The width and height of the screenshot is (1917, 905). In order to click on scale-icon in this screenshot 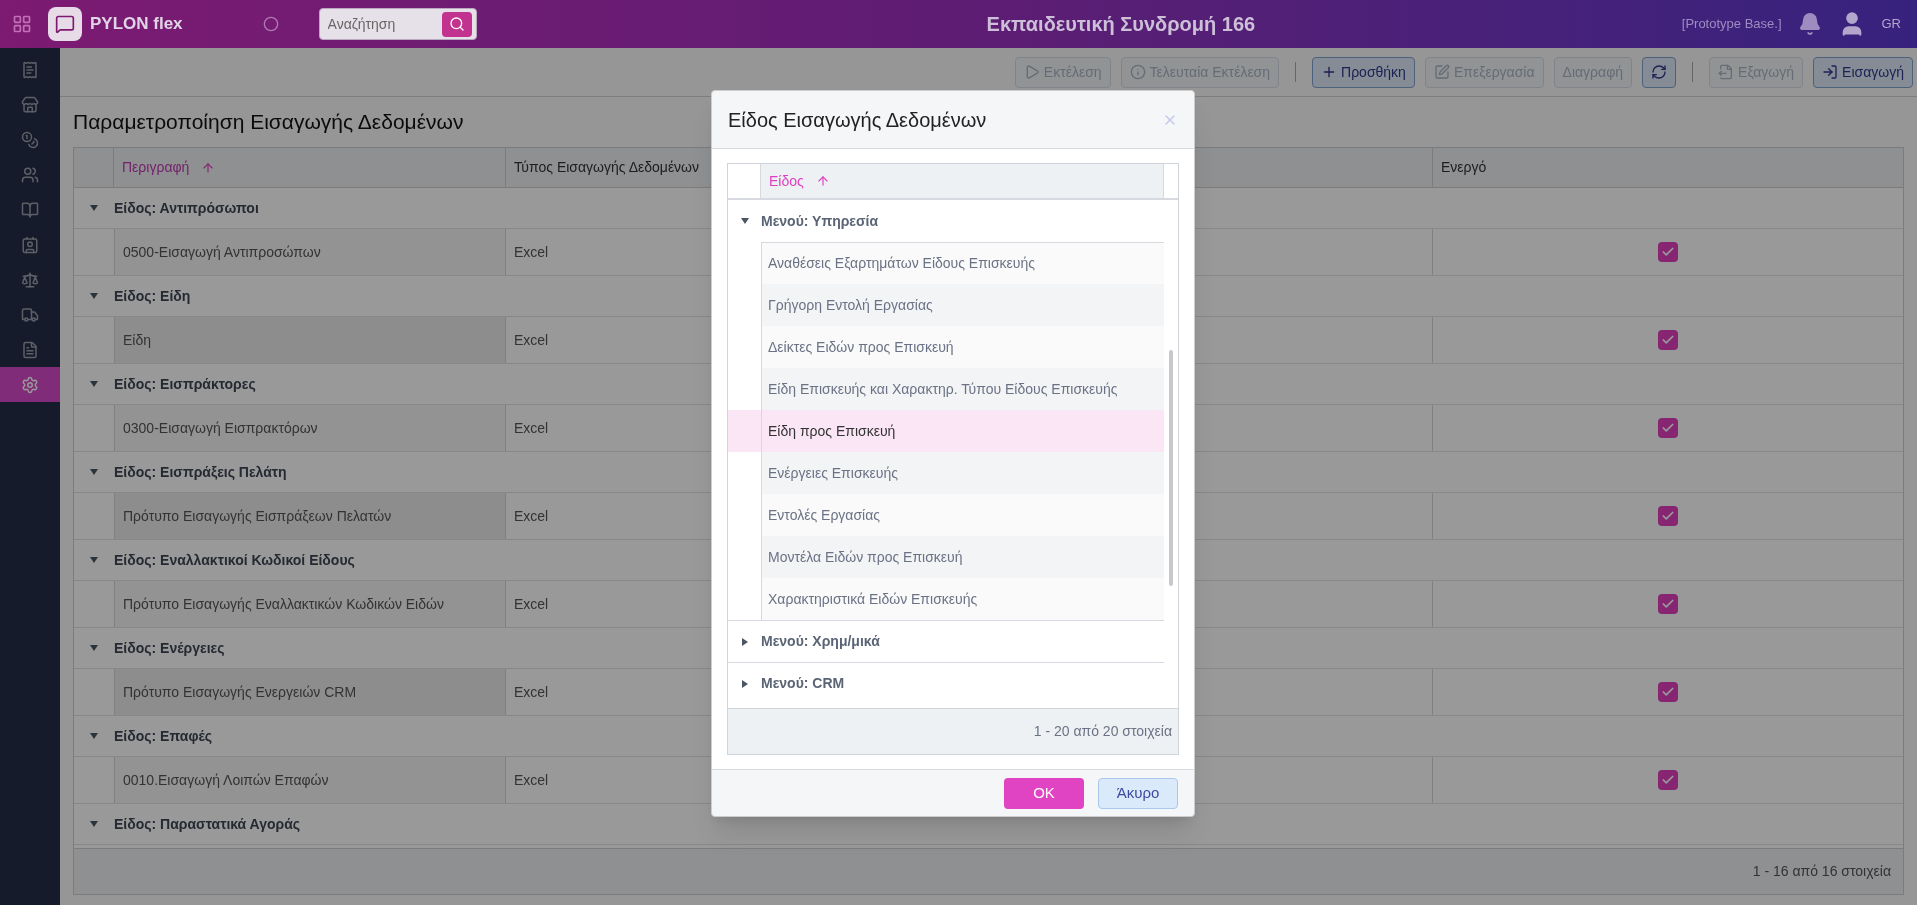, I will do `click(30, 279)`.